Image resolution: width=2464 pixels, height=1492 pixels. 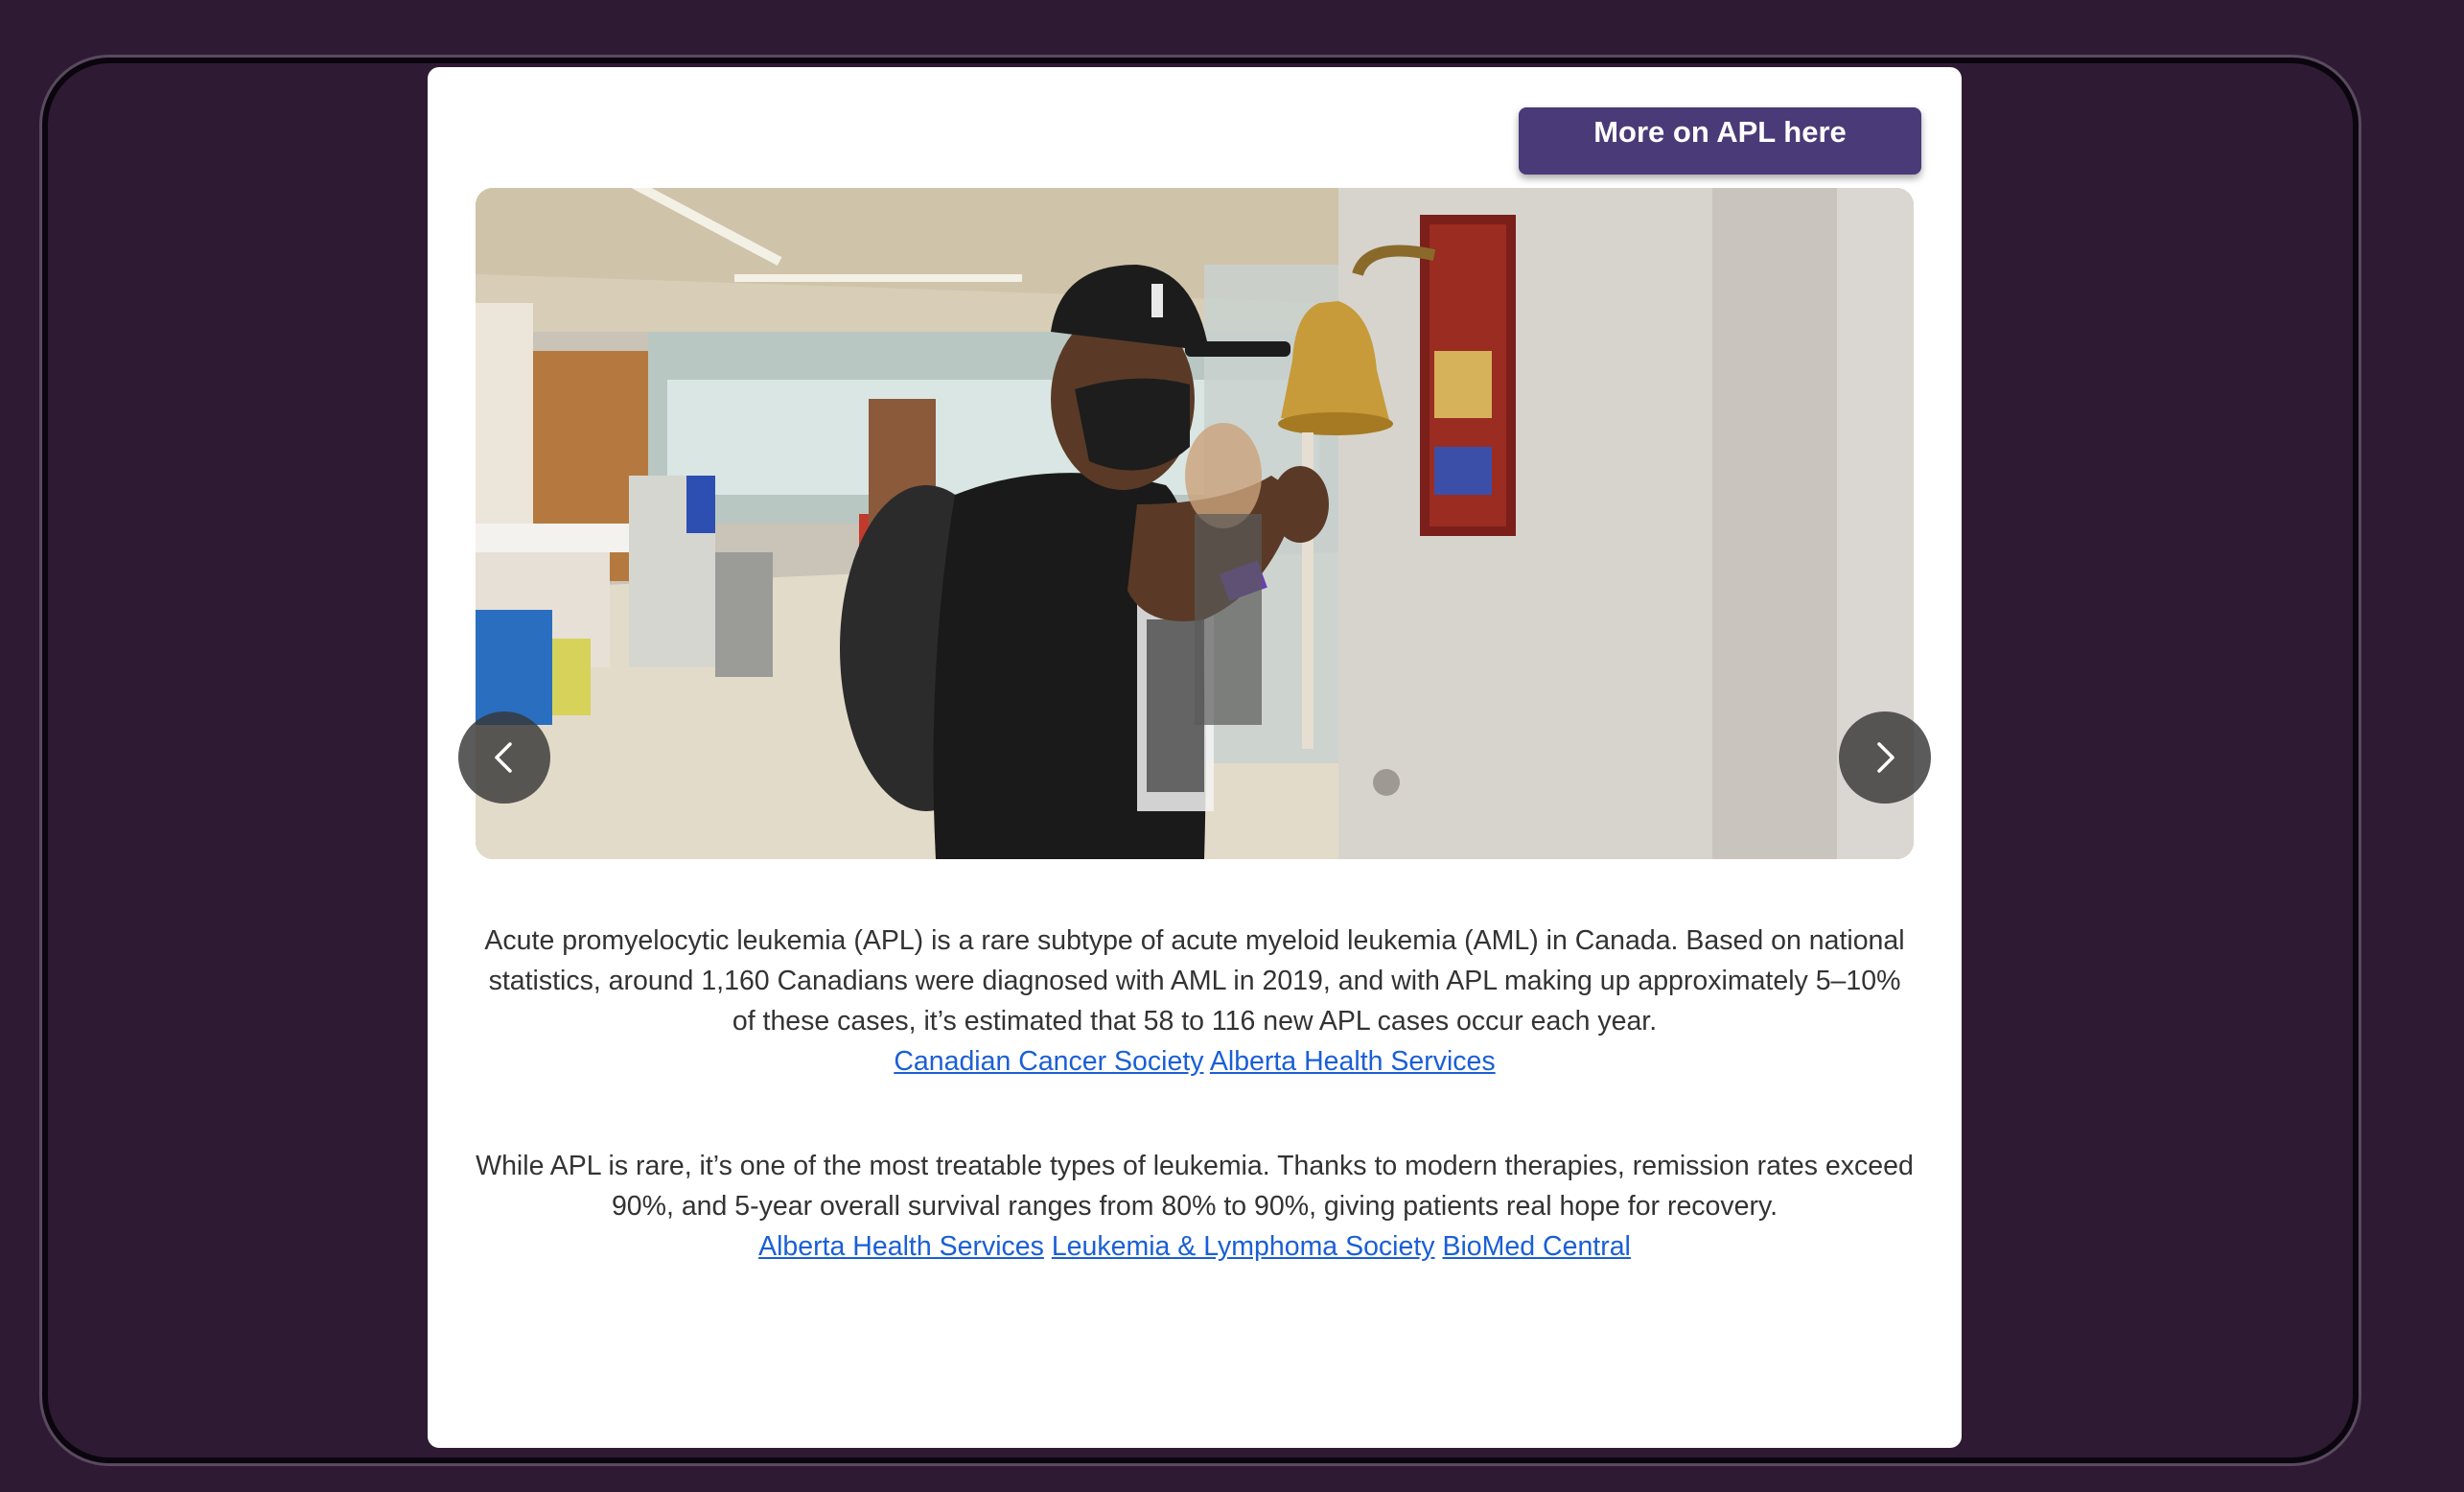 I want to click on chevron-right-icon, so click(x=1886, y=757).